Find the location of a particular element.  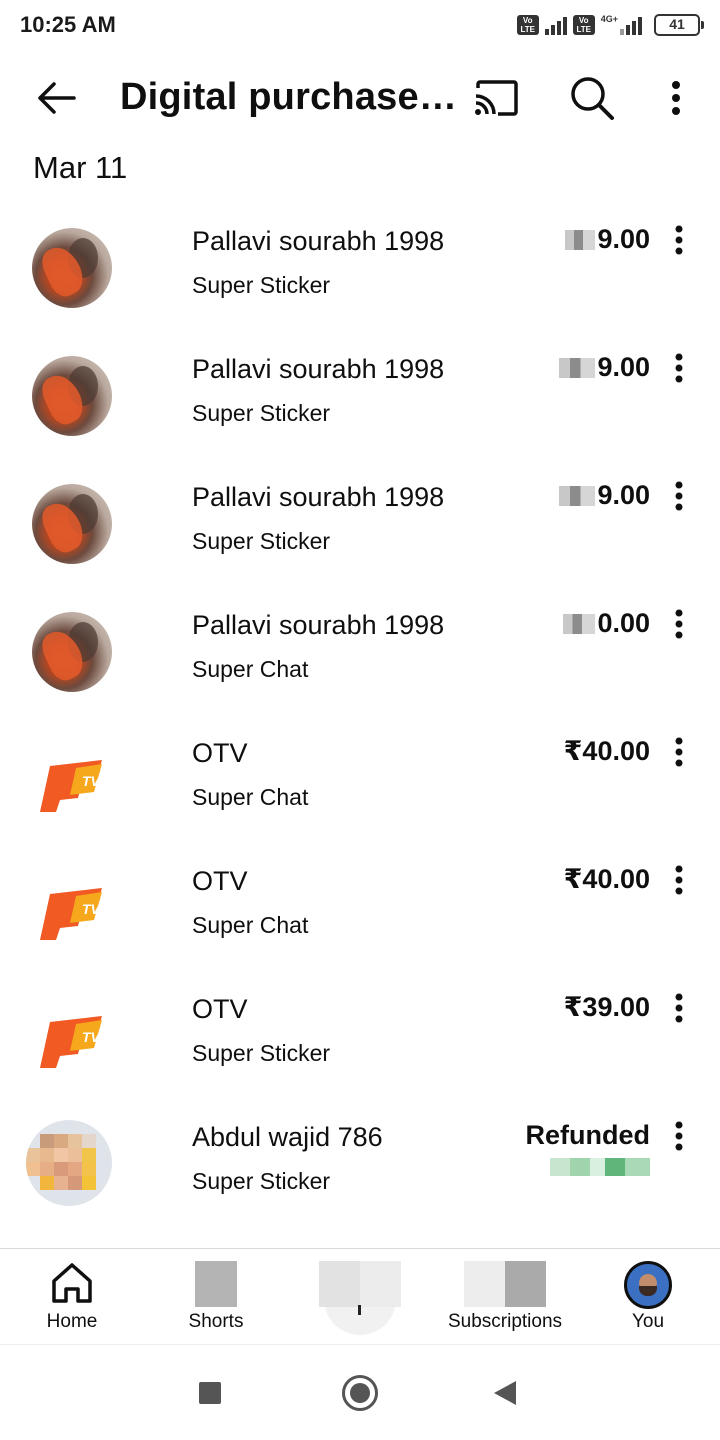

battery-icon: 41 is located at coordinates (679, 25).